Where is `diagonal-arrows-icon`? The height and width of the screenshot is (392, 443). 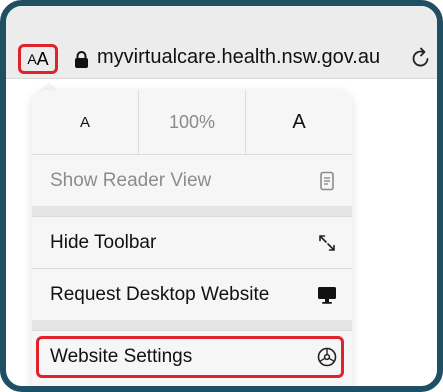 diagonal-arrows-icon is located at coordinates (327, 242).